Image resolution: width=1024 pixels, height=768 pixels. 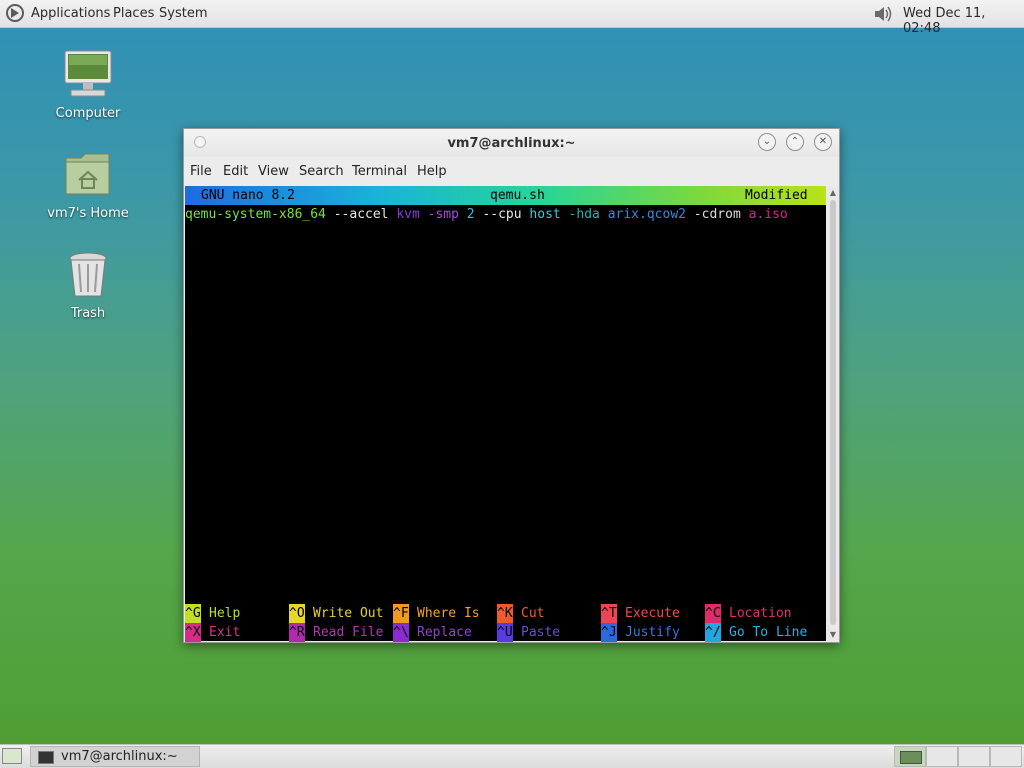 What do you see at coordinates (248, 195) in the screenshot?
I see `nano-version: GNU nano 8.2` at bounding box center [248, 195].